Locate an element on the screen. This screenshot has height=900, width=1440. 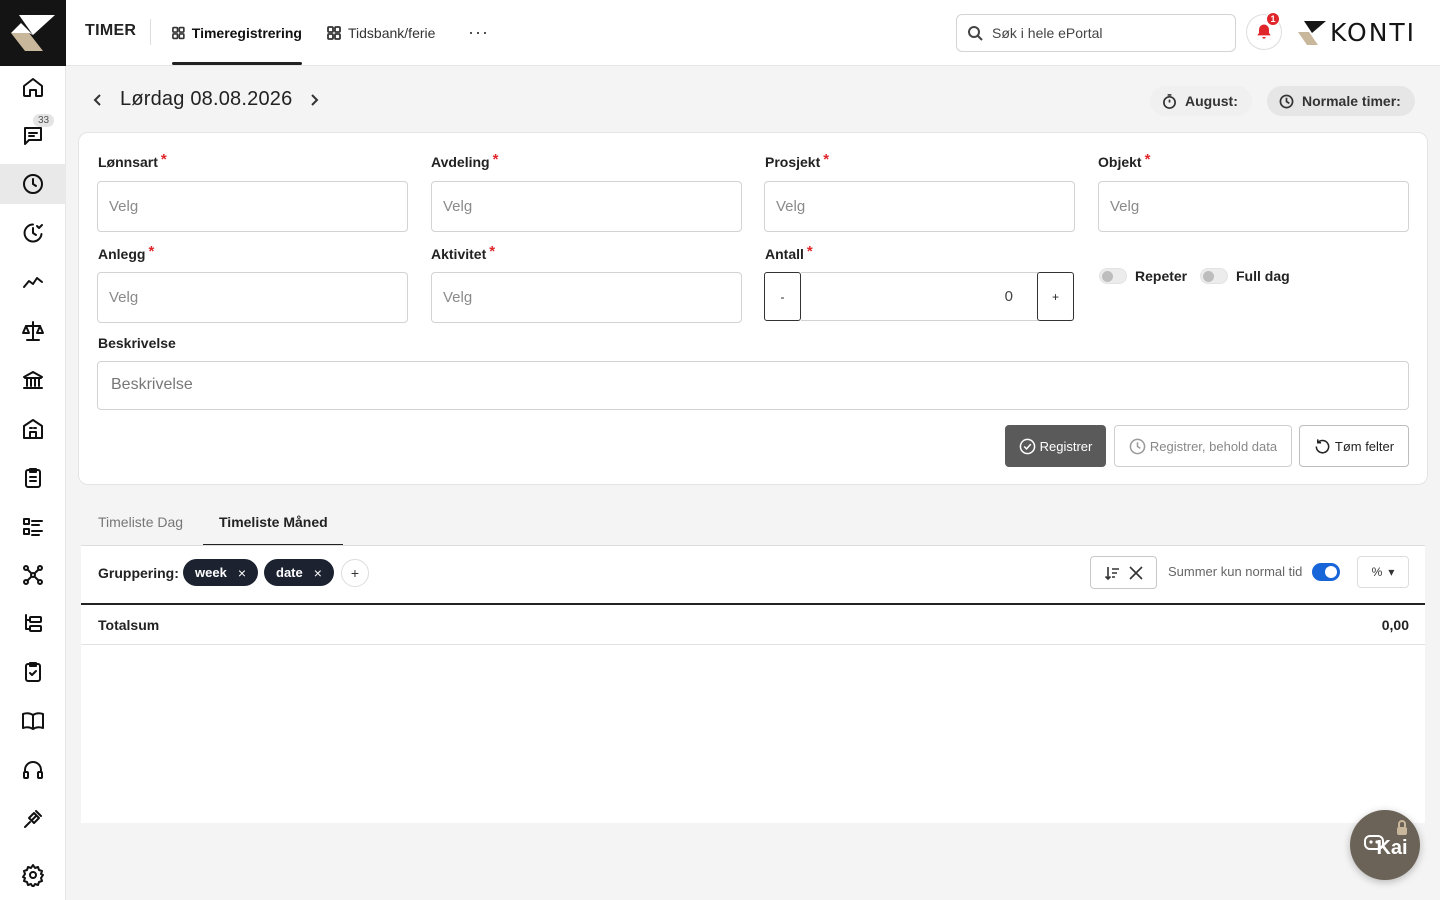
logo-icon is located at coordinates (33, 33).